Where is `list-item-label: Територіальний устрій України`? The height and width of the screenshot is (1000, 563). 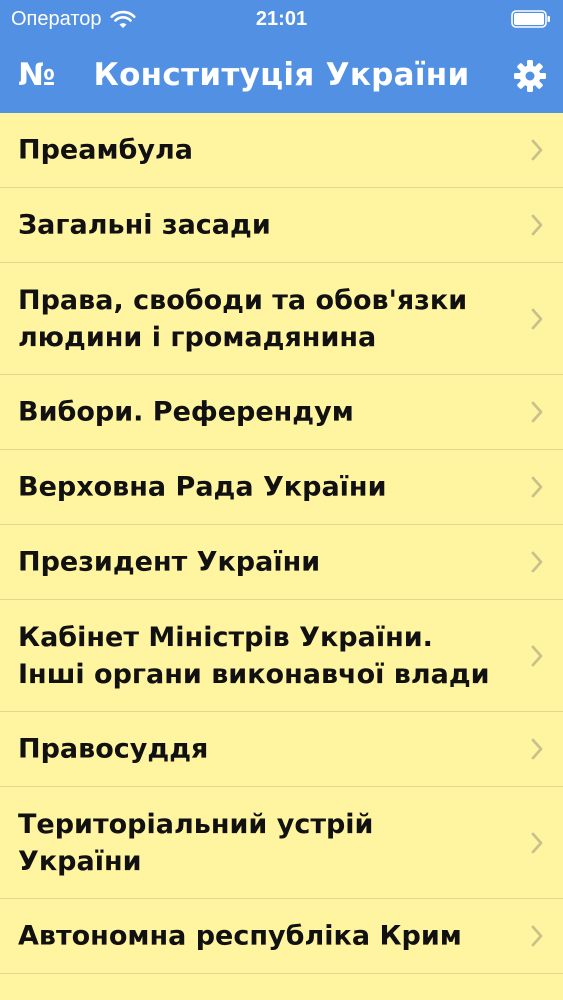 list-item-label: Територіальний устрій України is located at coordinates (196, 842).